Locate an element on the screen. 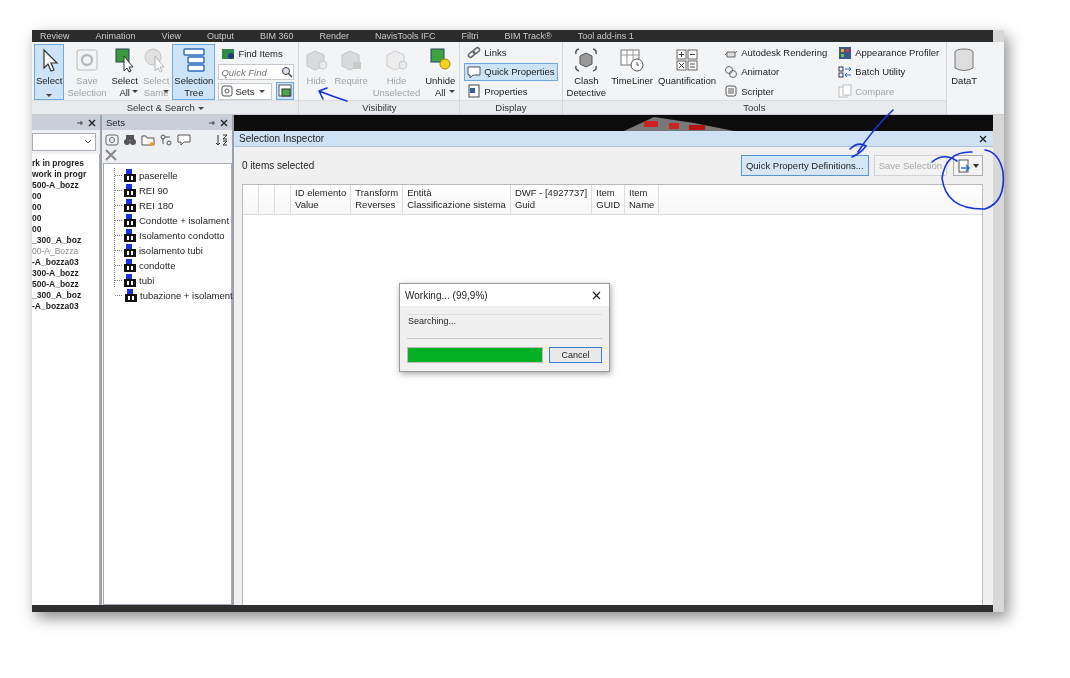  ribbon-button: Autodesk Rendering is located at coordinates (776, 53).